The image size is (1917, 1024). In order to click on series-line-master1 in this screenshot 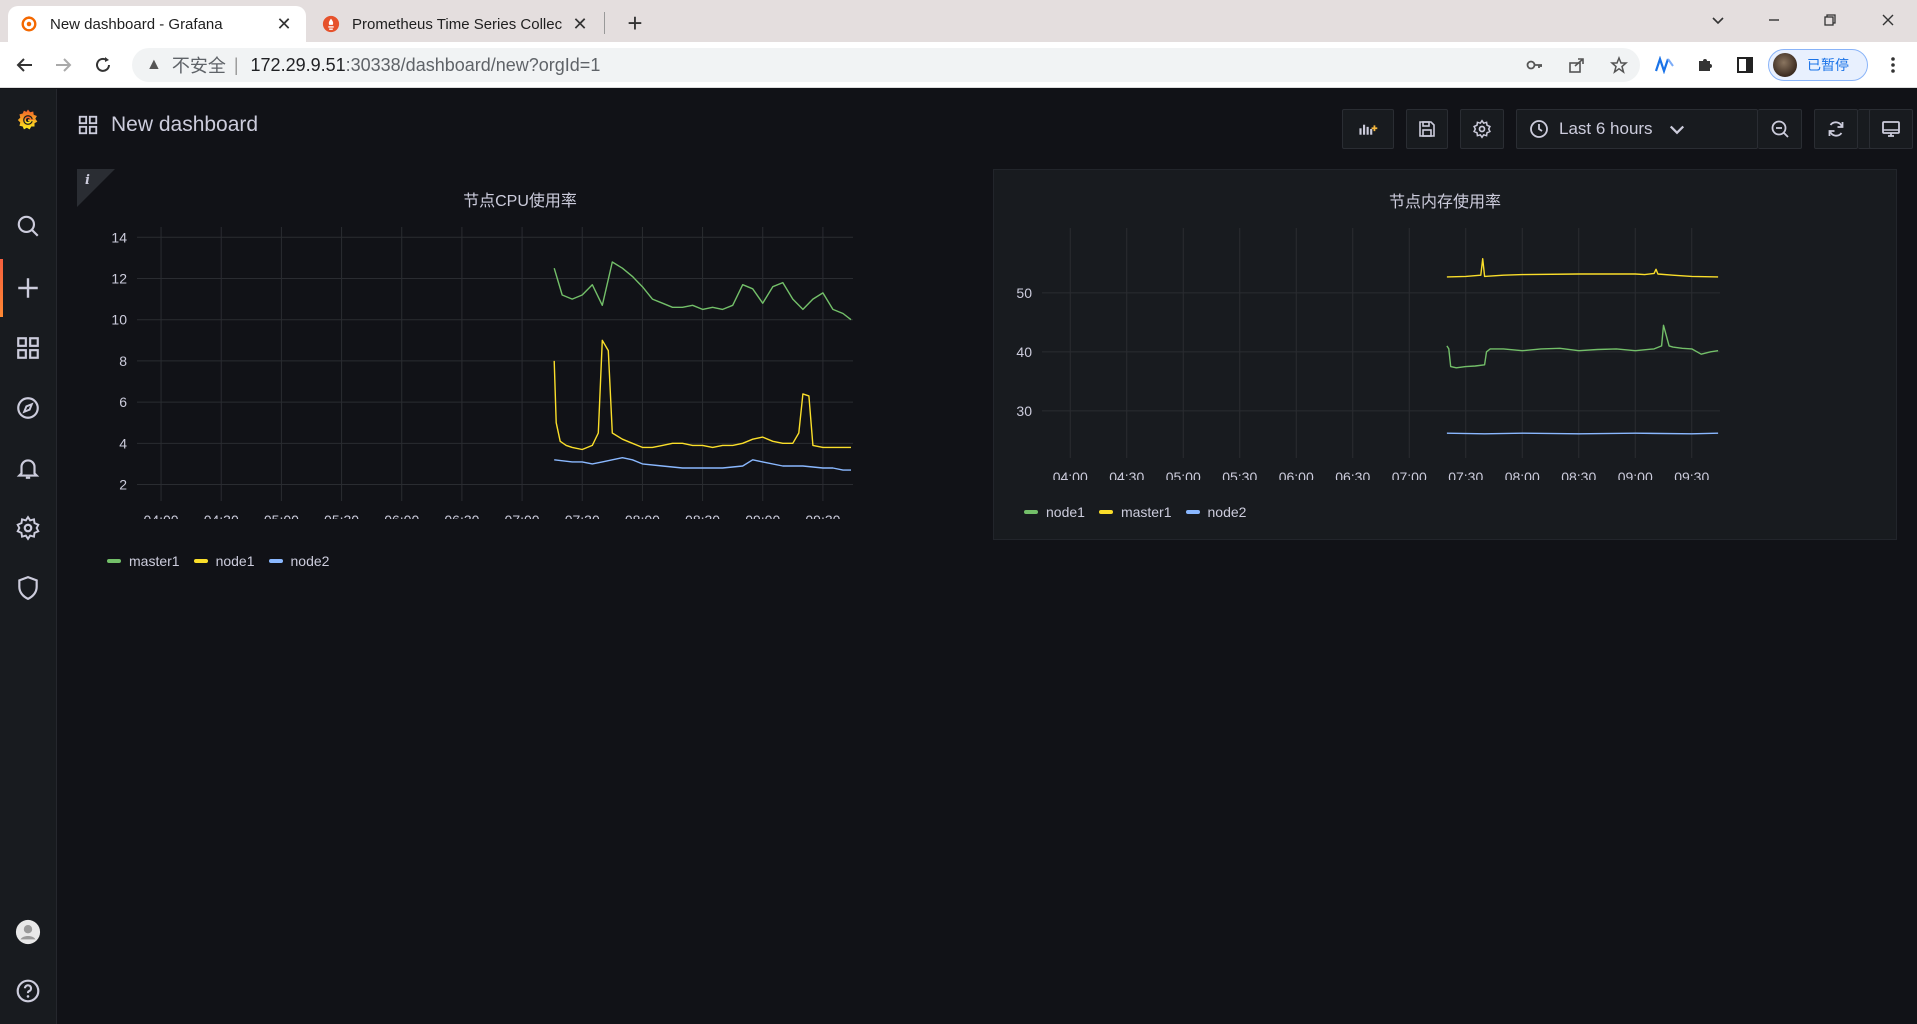, I will do `click(1582, 267)`.